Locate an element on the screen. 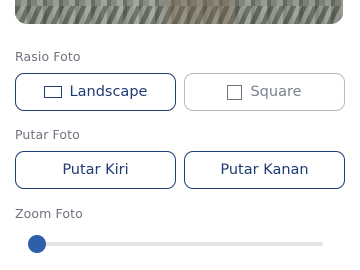 The image size is (360, 270). ratio-square-button: Square is located at coordinates (264, 92).